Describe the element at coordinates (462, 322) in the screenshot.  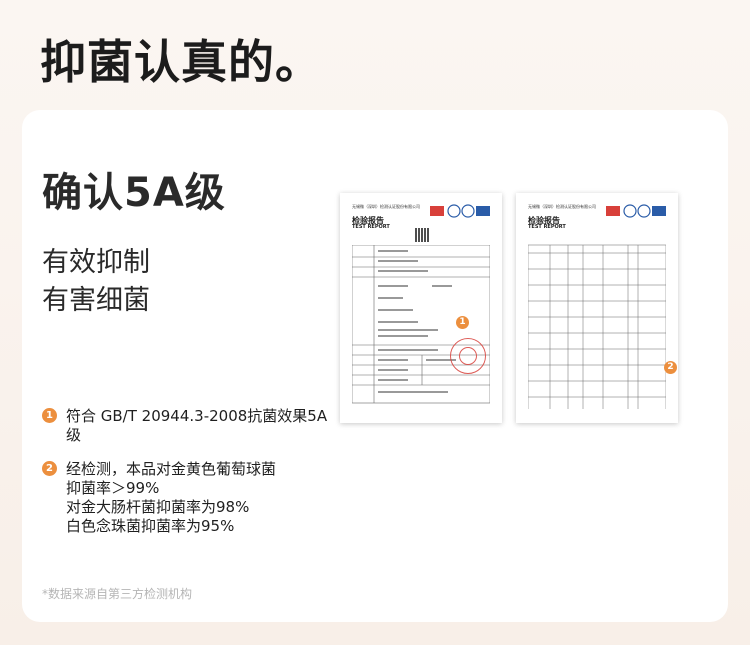
I see `report-marker-1: 1` at that location.